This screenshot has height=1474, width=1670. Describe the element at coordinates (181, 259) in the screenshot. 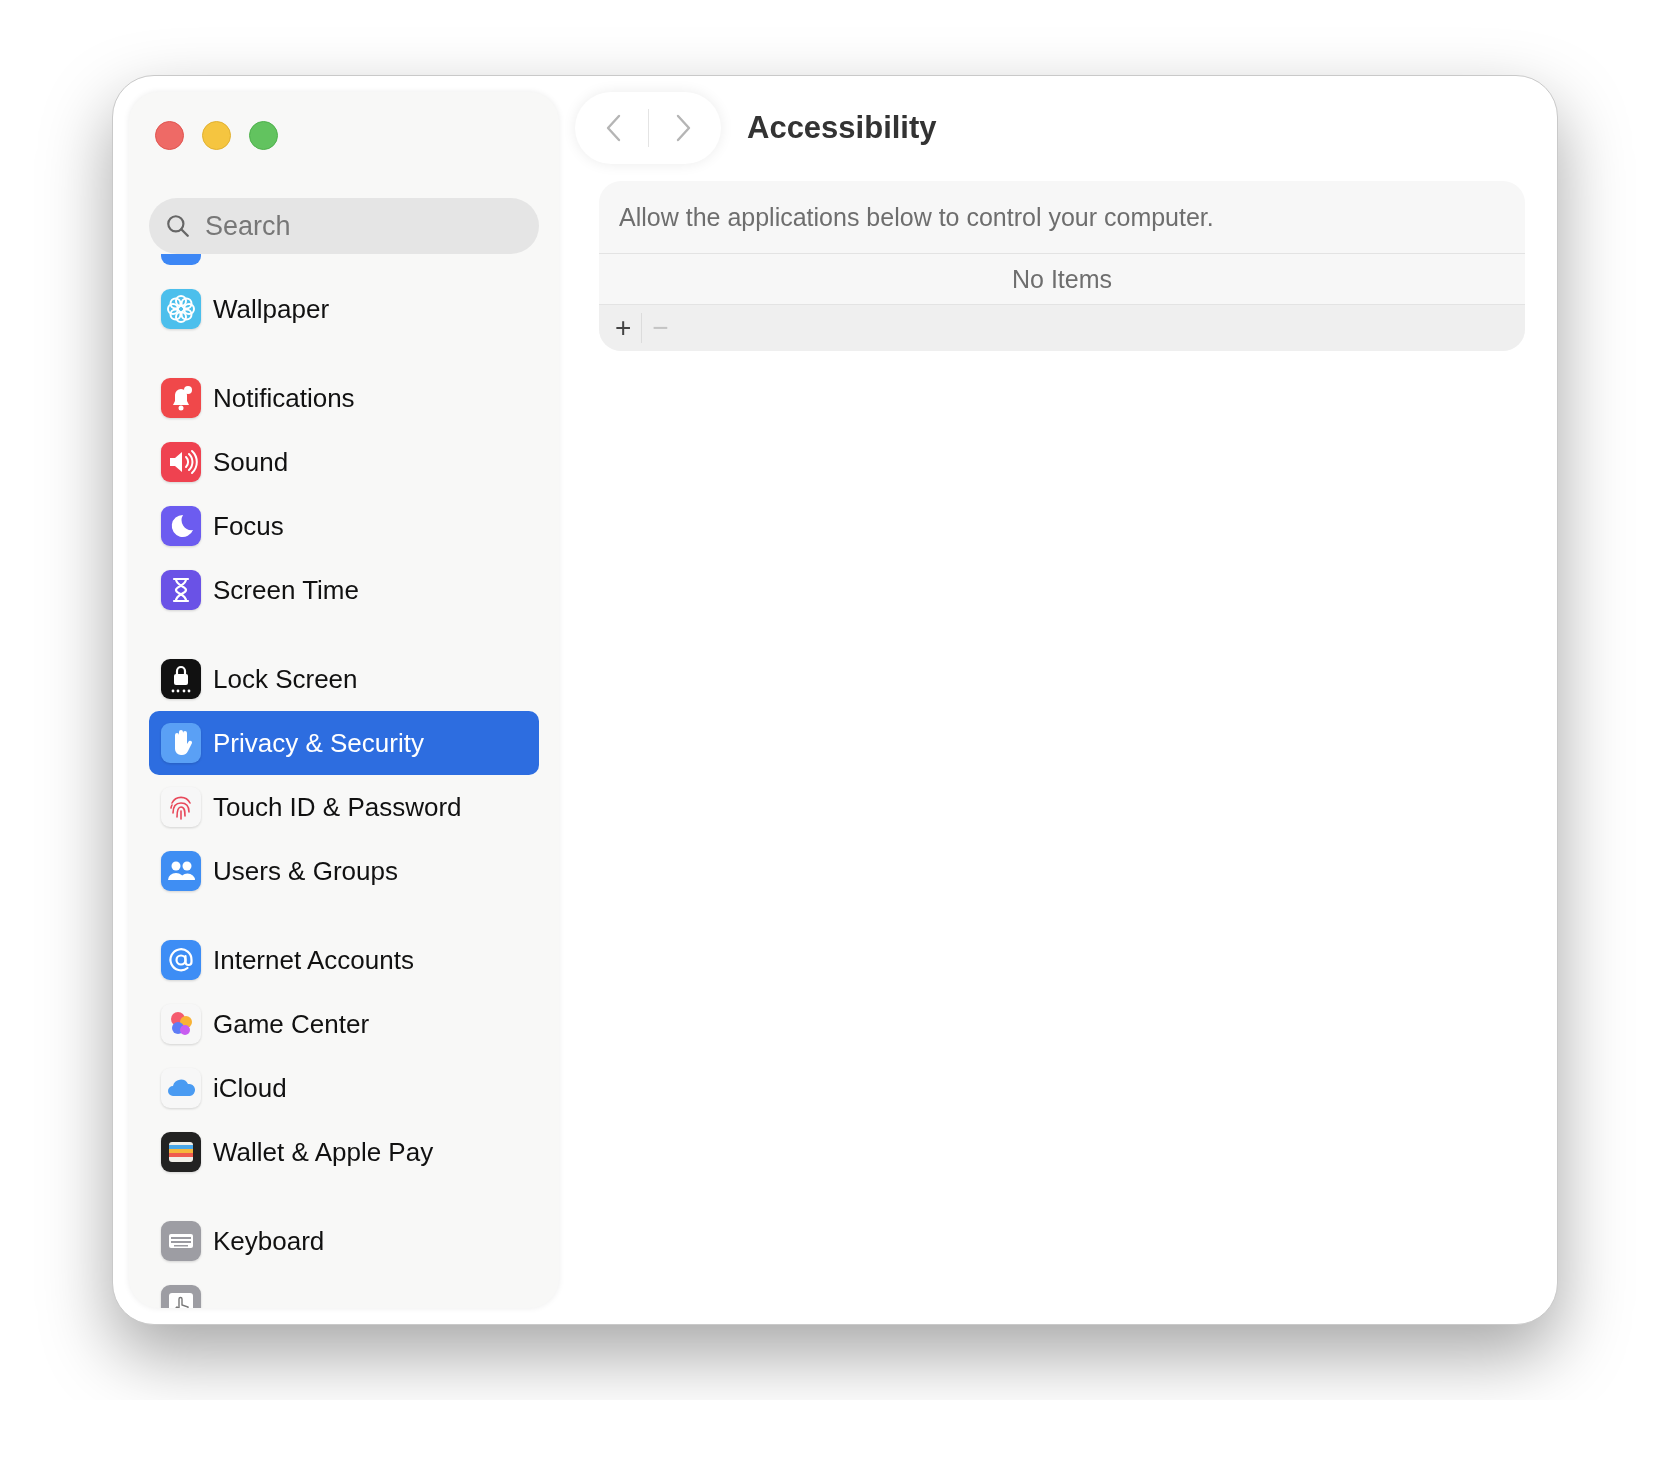

I see `app-icon` at that location.